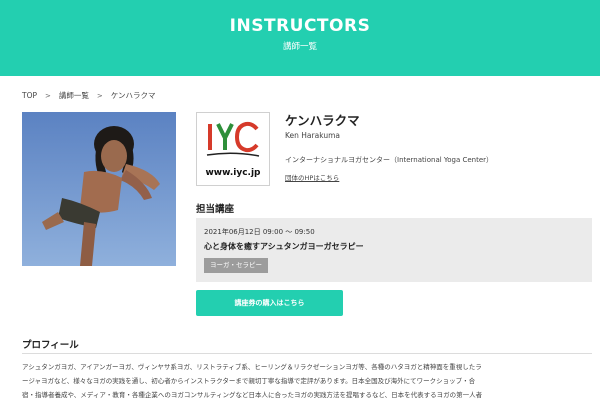 The height and width of the screenshot is (400, 600). What do you see at coordinates (322, 120) in the screenshot?
I see `instructor-name: ケンハラクマ` at bounding box center [322, 120].